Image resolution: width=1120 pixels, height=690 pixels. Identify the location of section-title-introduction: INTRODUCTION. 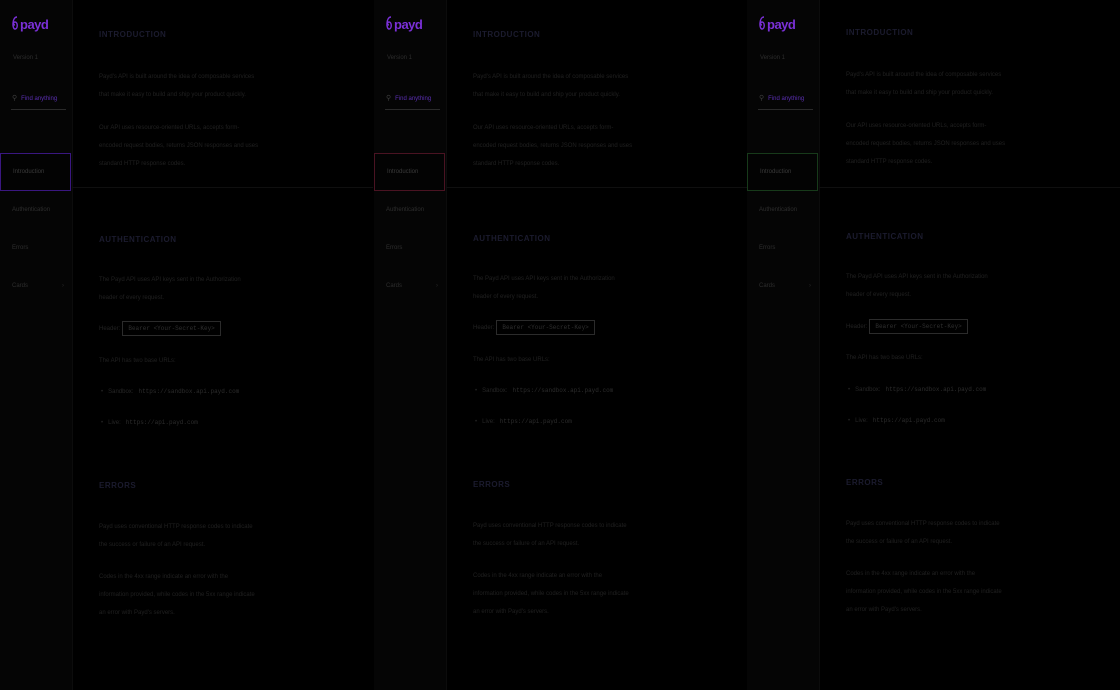
(133, 34).